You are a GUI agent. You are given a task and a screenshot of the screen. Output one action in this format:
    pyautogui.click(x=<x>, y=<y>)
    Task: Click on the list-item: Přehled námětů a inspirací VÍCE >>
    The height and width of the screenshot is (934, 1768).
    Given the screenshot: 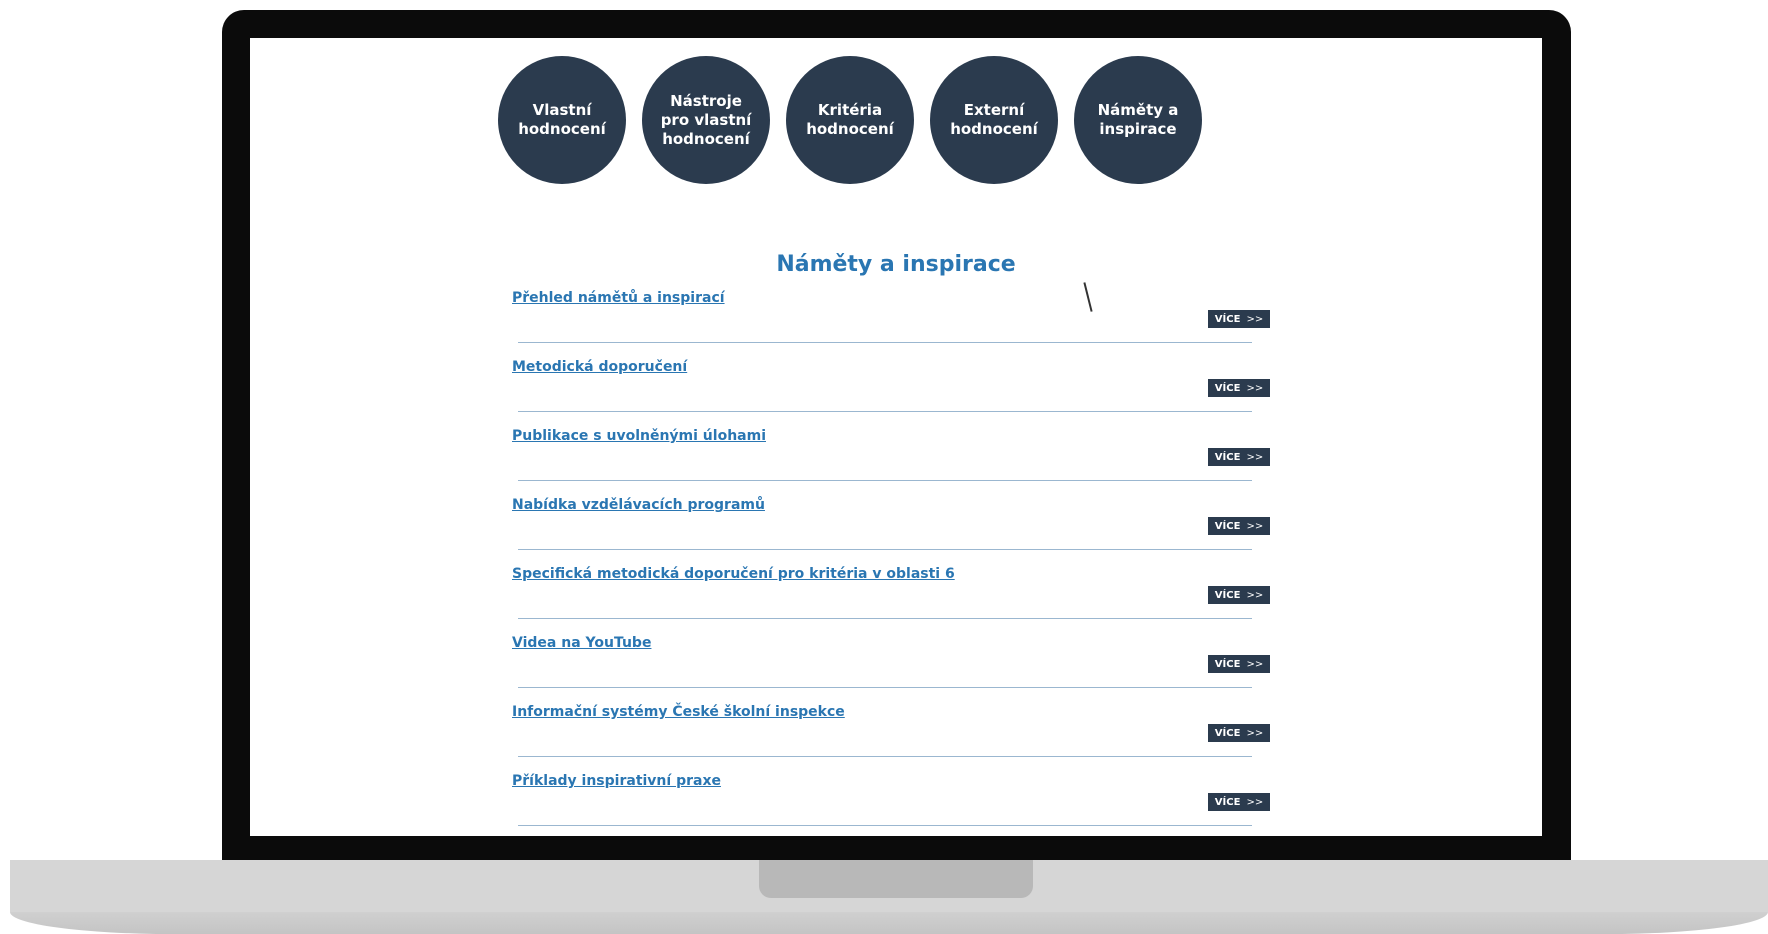 What is the action you would take?
    pyautogui.click(x=892, y=320)
    